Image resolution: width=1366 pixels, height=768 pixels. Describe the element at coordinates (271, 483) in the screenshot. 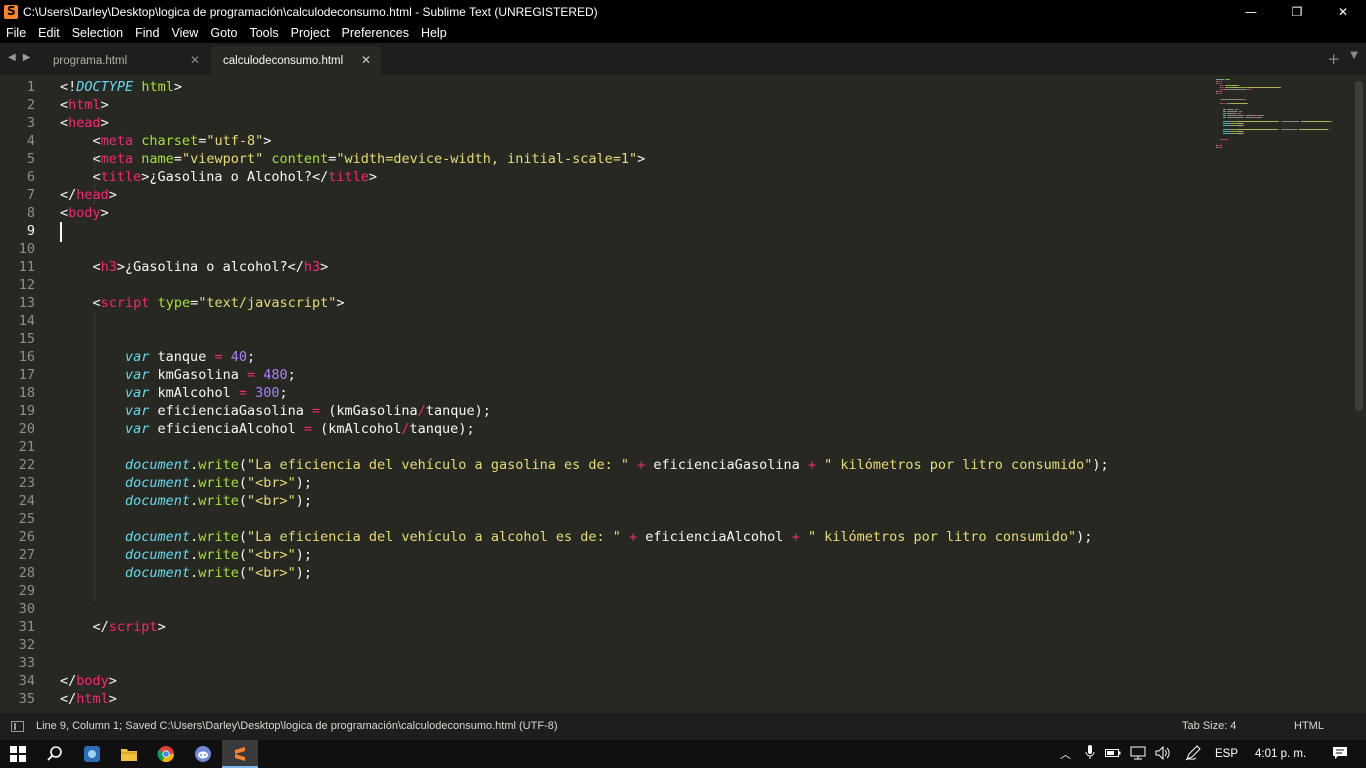

I see `code-token: "<br>"` at that location.